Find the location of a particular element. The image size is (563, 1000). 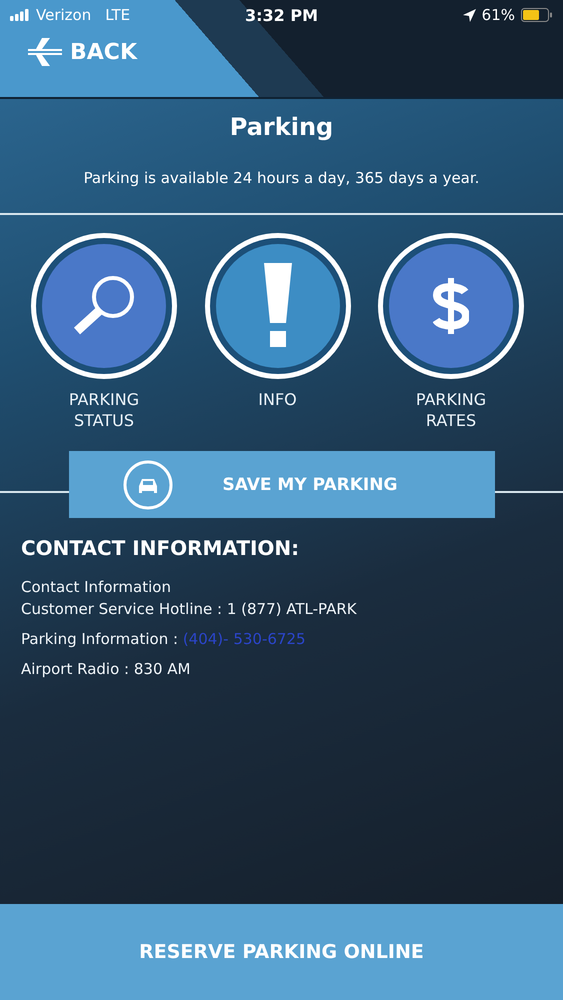

airplane-logo-icon is located at coordinates (45, 52).